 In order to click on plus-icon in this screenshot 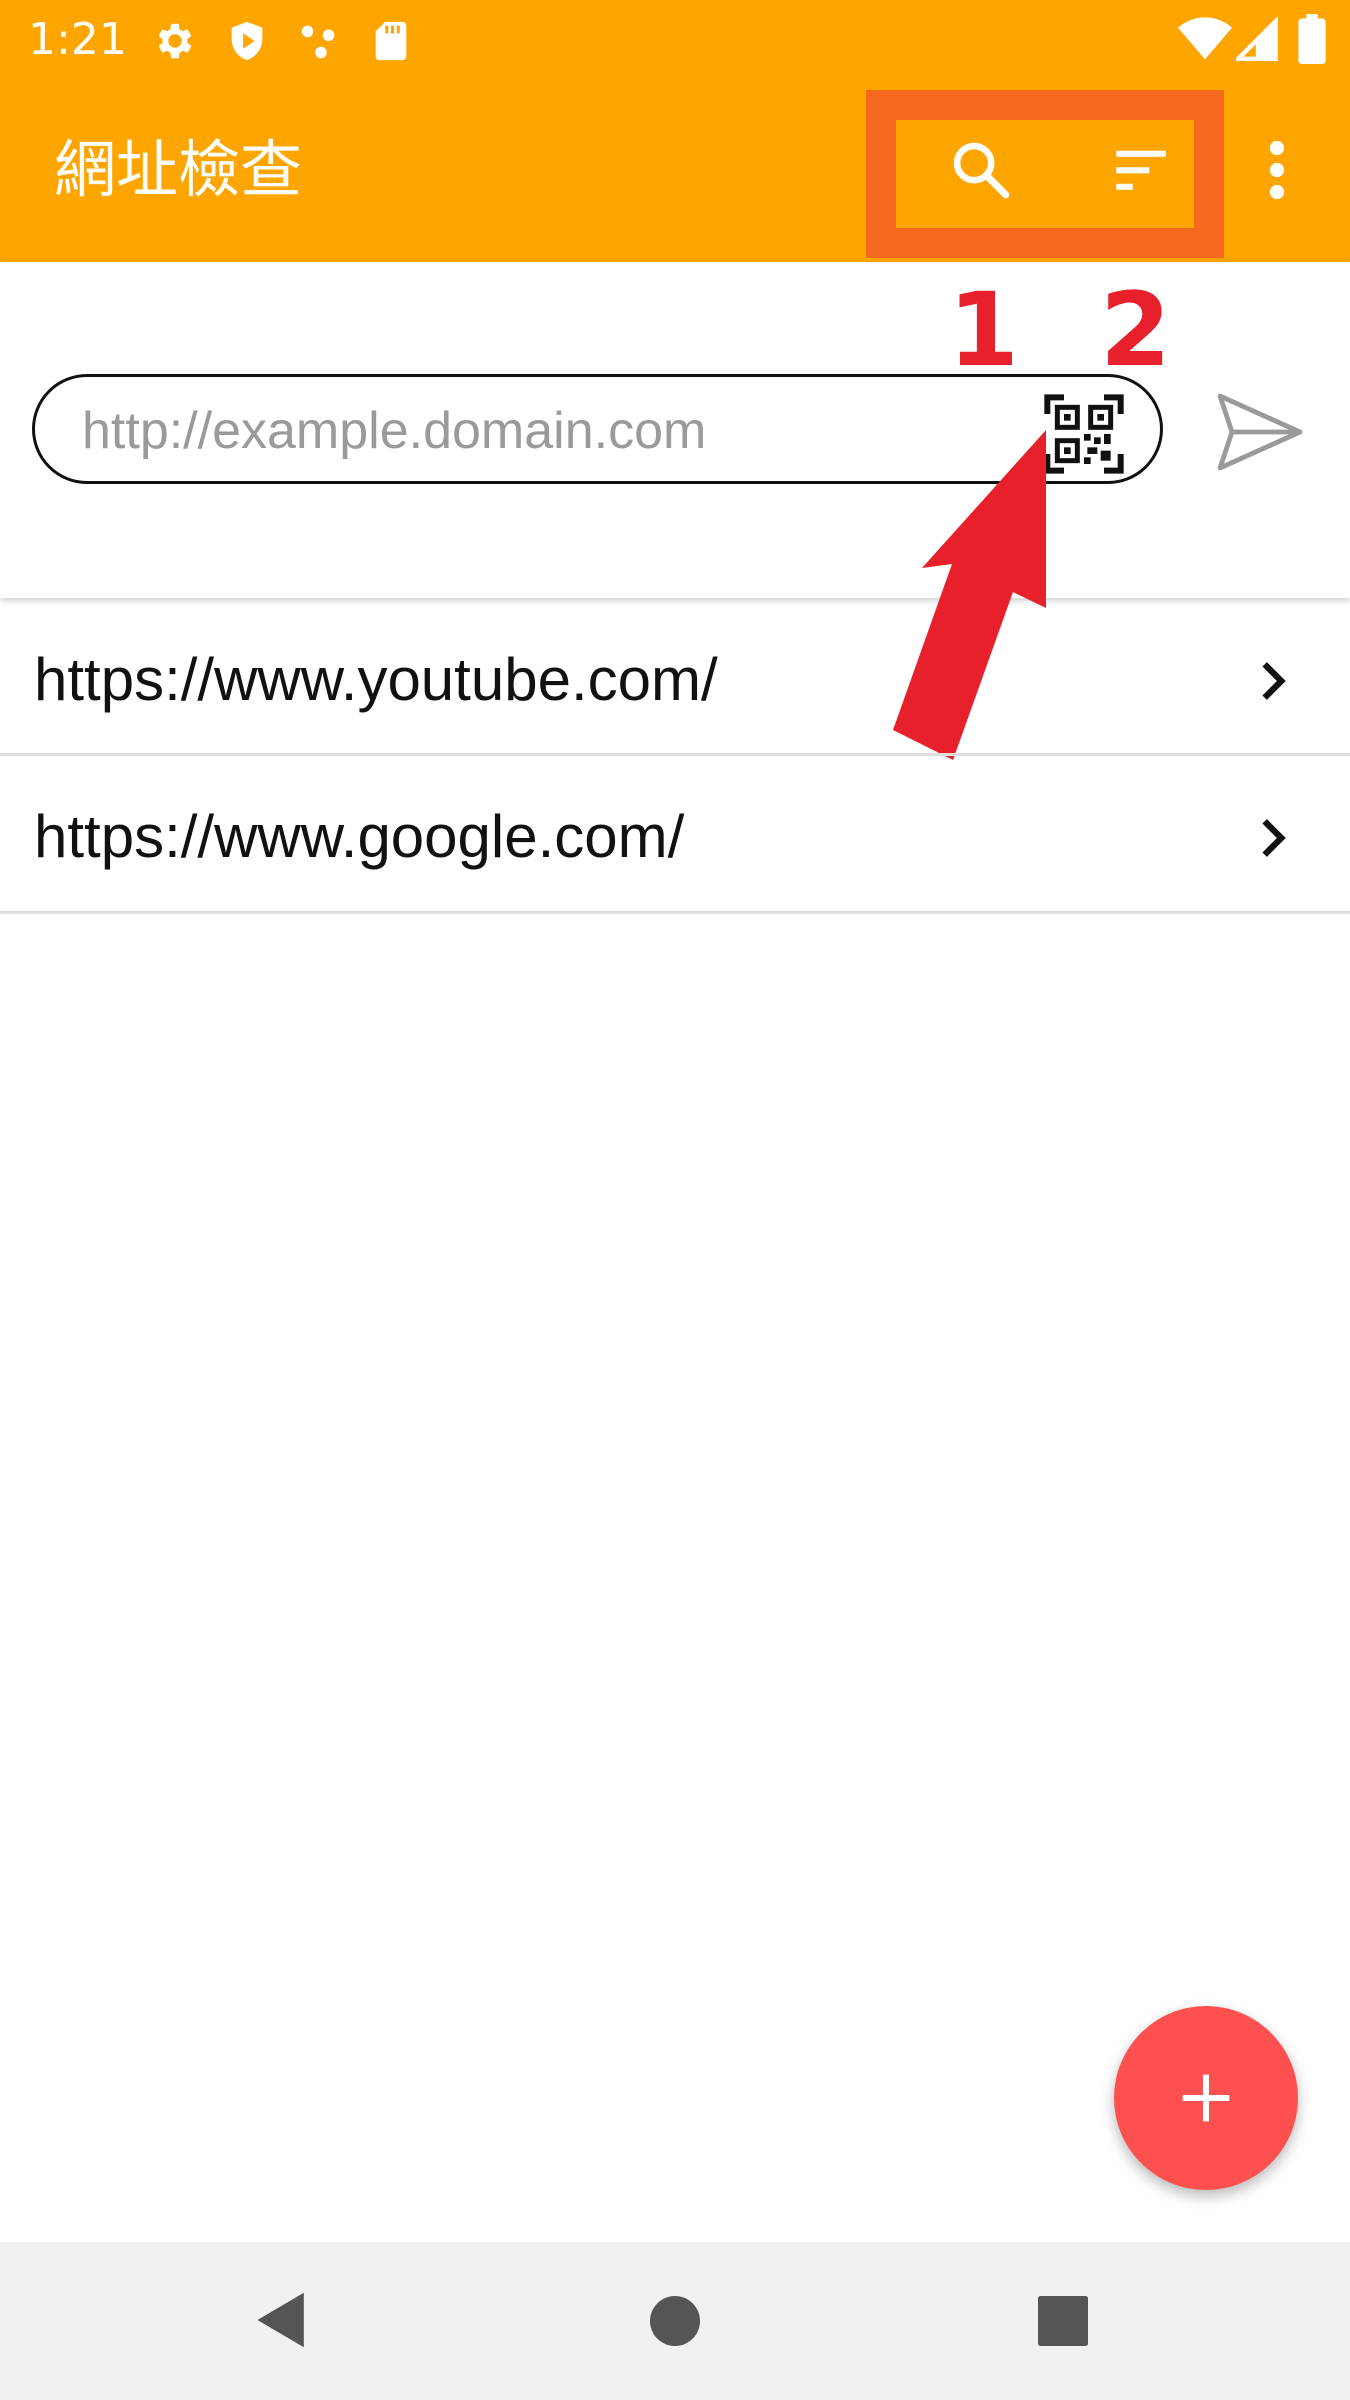, I will do `click(1206, 2098)`.